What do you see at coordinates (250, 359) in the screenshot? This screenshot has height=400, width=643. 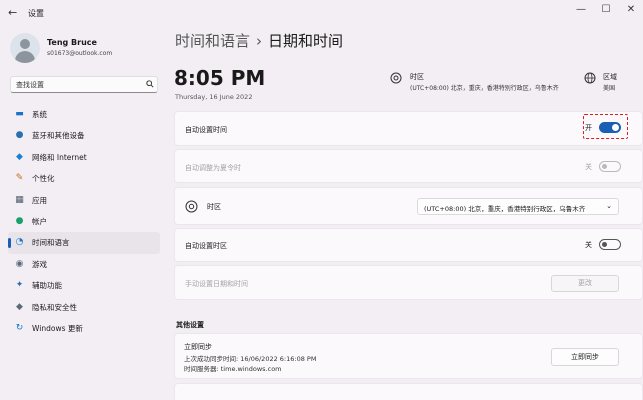 I see `last-sync-text: 上次成功同步时间: 16/06/2022 6:16:08 PM` at bounding box center [250, 359].